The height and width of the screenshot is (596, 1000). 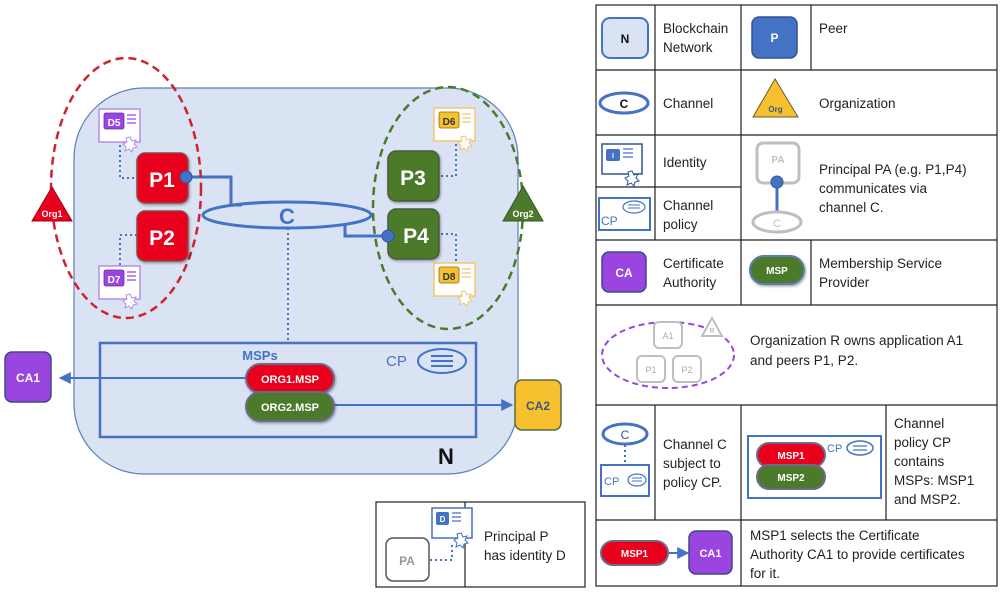 What do you see at coordinates (449, 122) in the screenshot?
I see `d6-label: D6` at bounding box center [449, 122].